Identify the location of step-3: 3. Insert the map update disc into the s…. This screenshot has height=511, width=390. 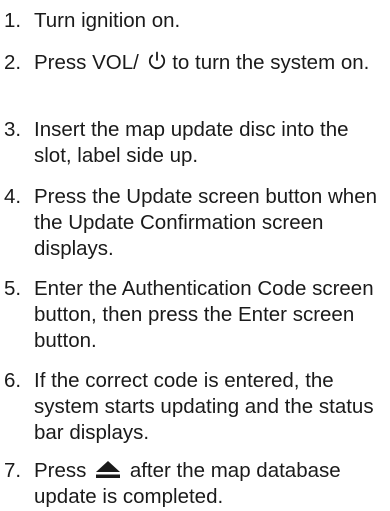
(195, 143).